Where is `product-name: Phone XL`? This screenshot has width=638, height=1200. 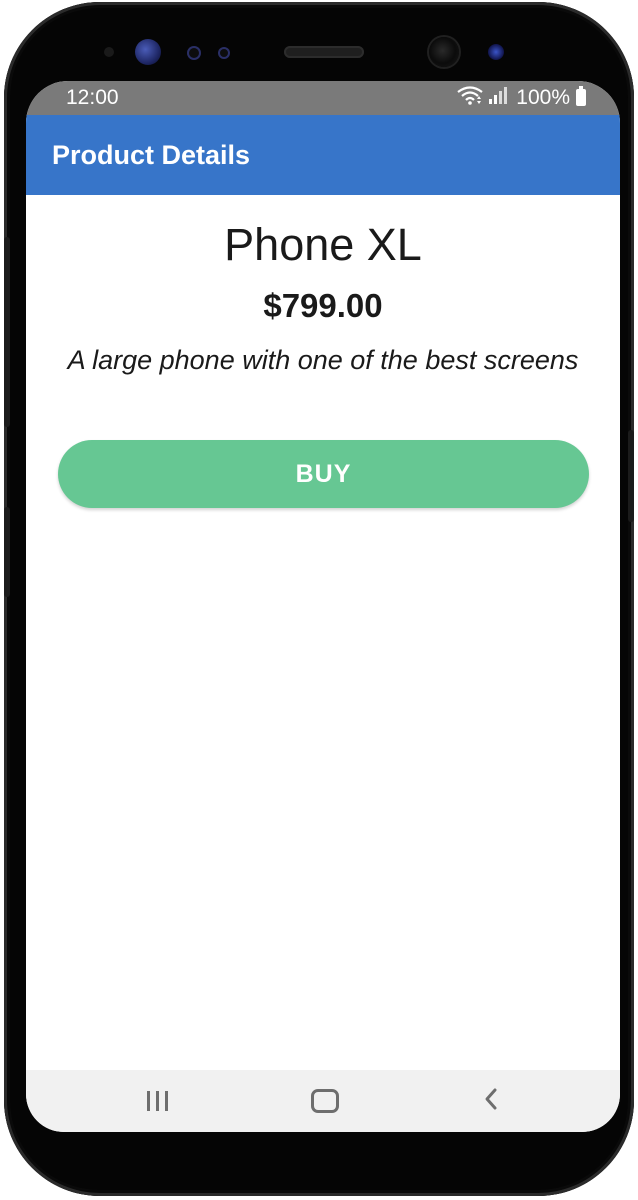 product-name: Phone XL is located at coordinates (323, 244).